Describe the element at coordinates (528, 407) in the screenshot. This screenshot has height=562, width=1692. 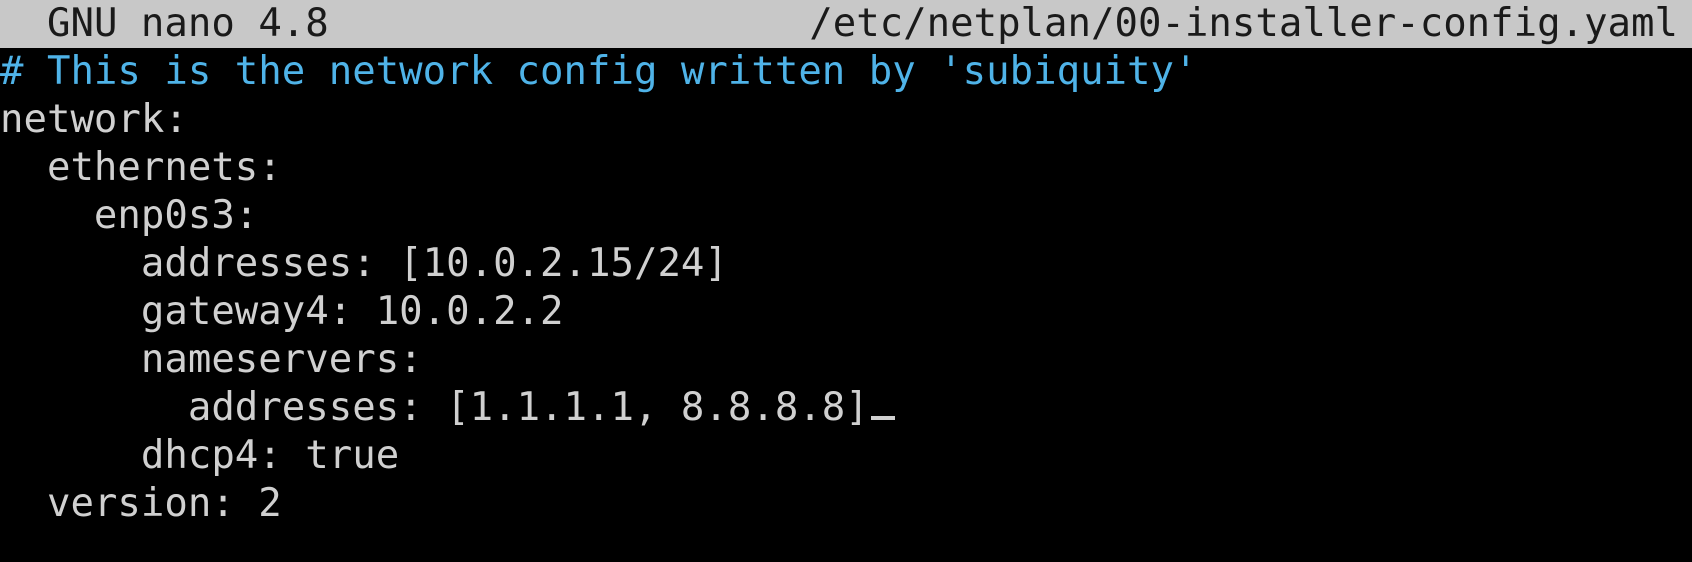
I see `editor-line-text: addresses: [1.1.1.1, 8.8.8.8]` at that location.